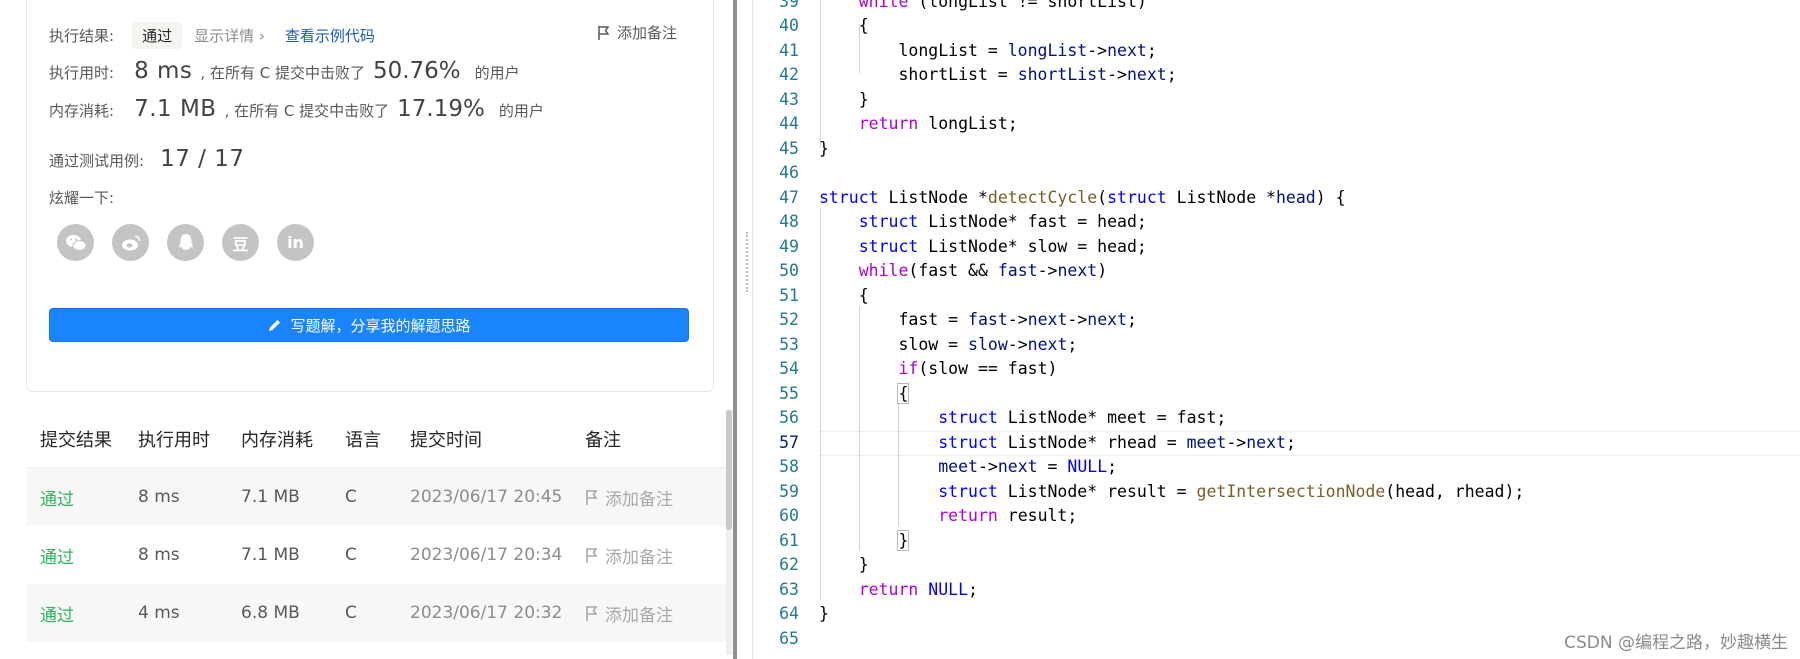 The width and height of the screenshot is (1800, 659). What do you see at coordinates (1003, 417) in the screenshot?
I see `code-line: 56 struct ListNode* meet = fast;` at bounding box center [1003, 417].